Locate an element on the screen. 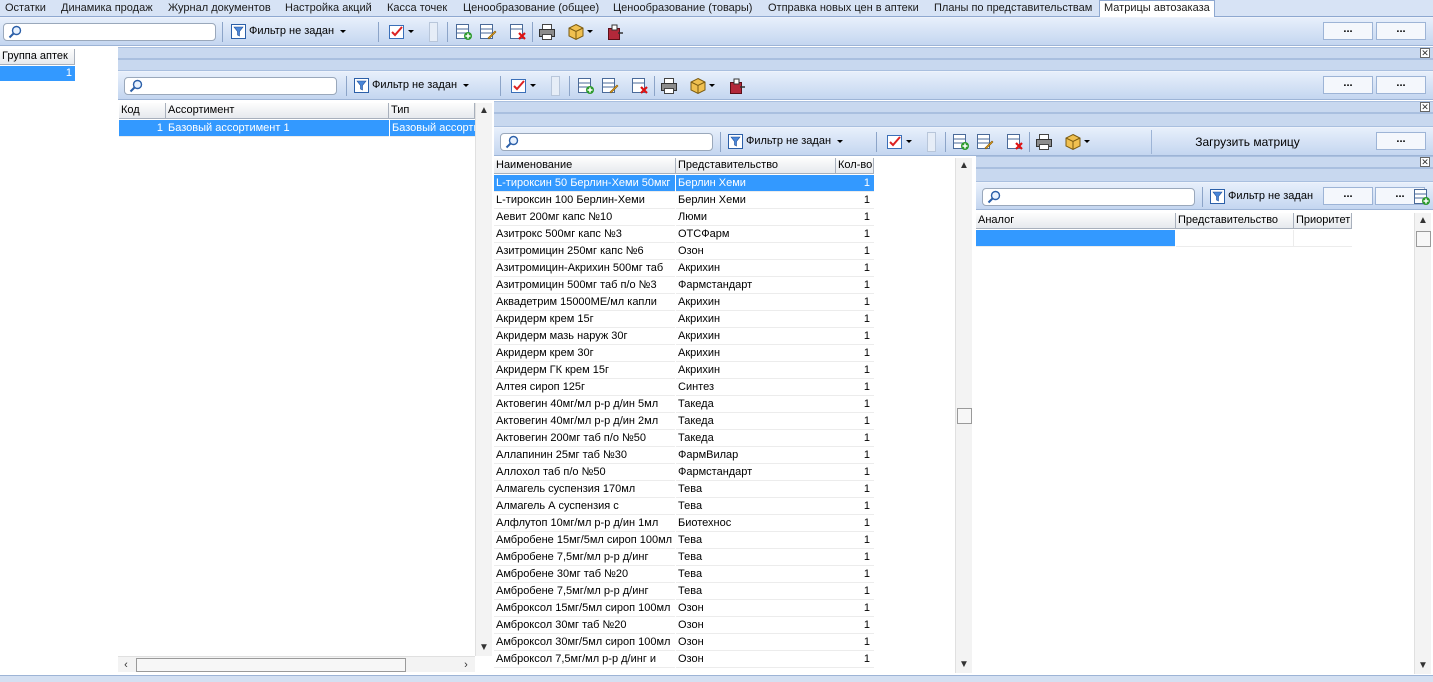  tab-rep-plans: Планы по представительствам is located at coordinates (1013, 9).